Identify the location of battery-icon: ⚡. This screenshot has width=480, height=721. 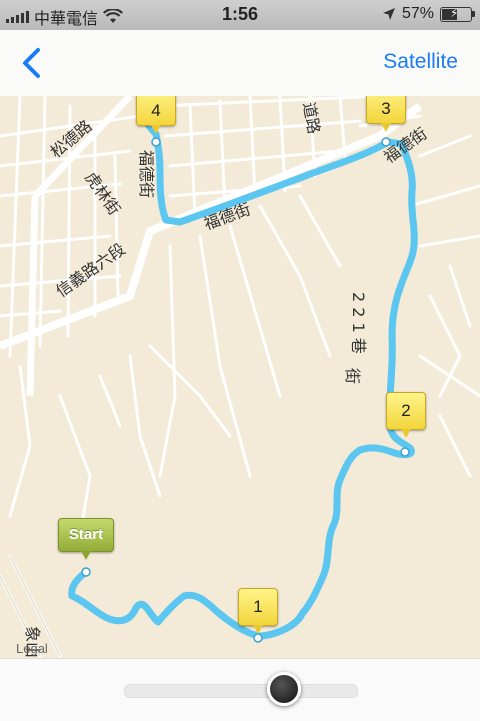
(457, 13).